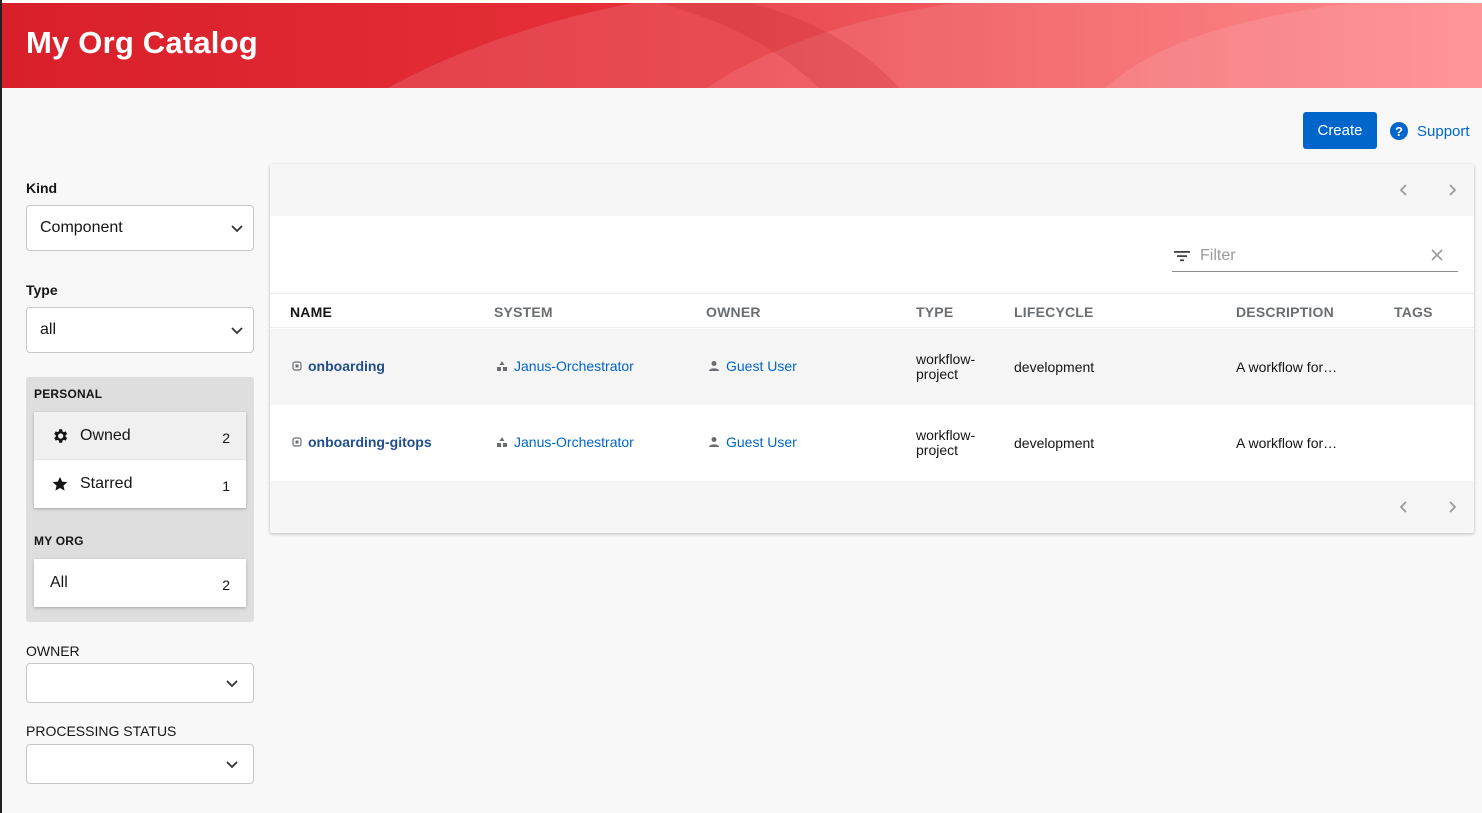 The height and width of the screenshot is (813, 1482). What do you see at coordinates (872, 190) in the screenshot?
I see `table-top-pager` at bounding box center [872, 190].